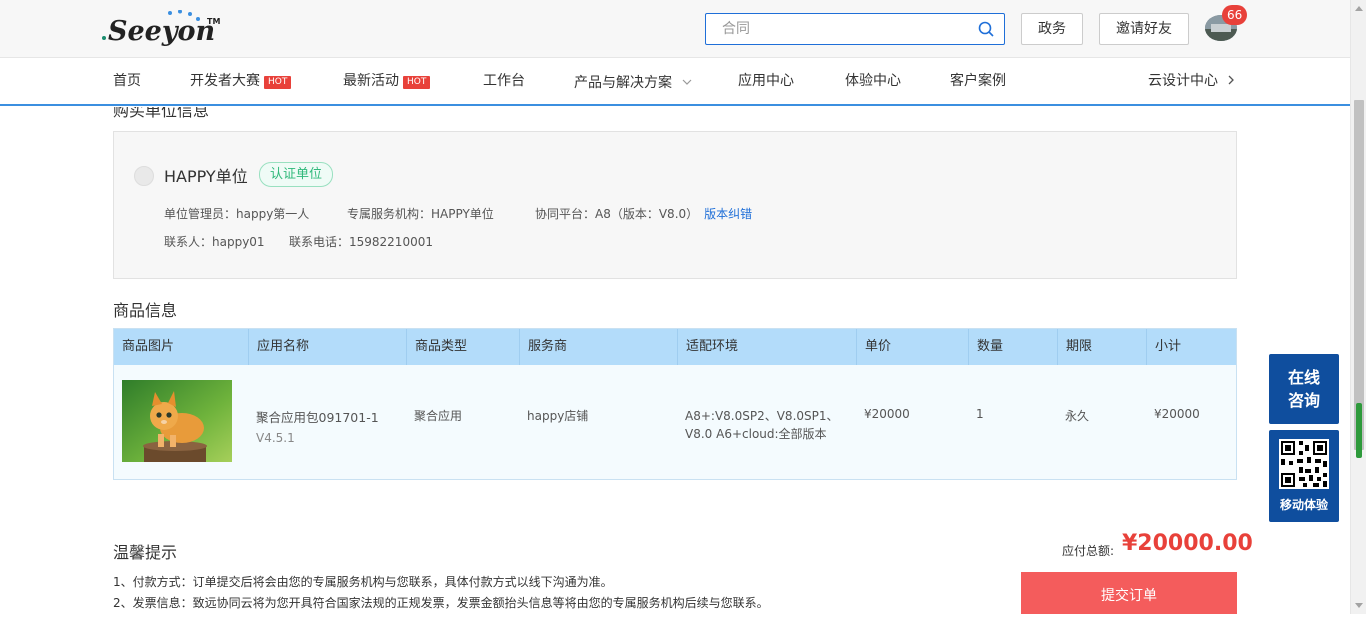  I want to click on nav-customer-cases: 客户案例, so click(978, 81).